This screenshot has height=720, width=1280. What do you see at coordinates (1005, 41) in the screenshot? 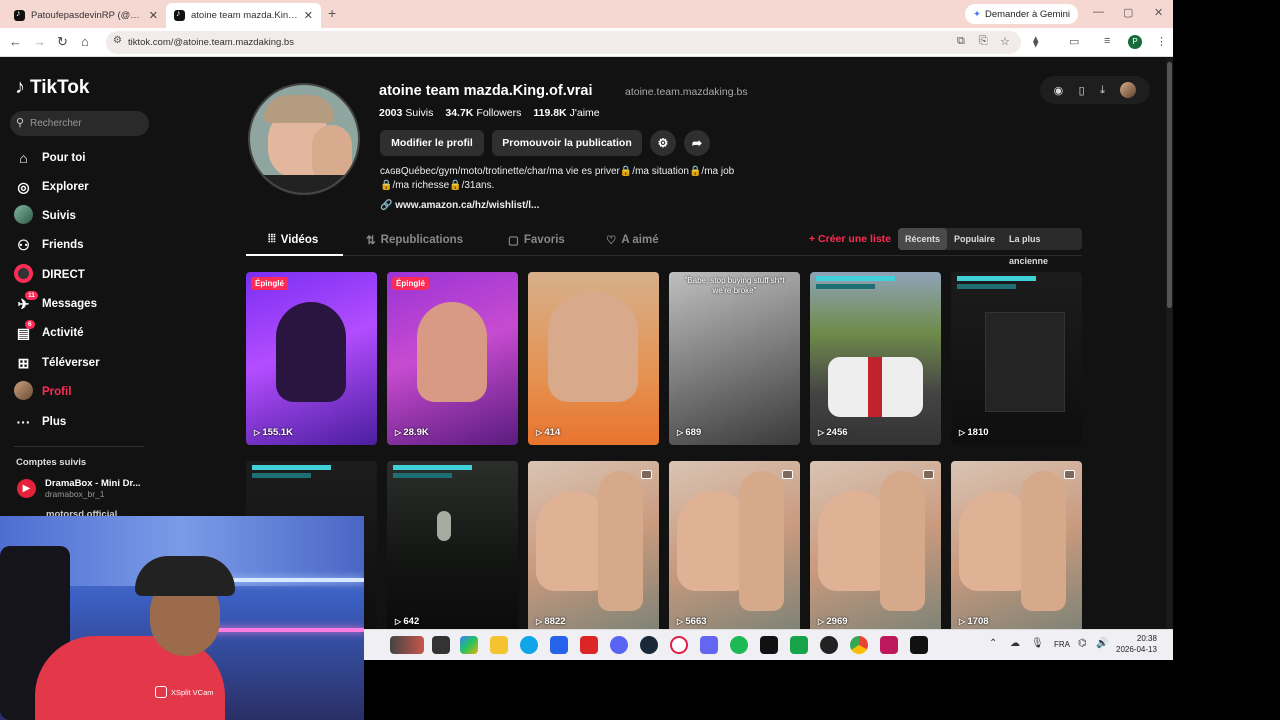
I see `bookmark-star-icon: ☆` at bounding box center [1005, 41].